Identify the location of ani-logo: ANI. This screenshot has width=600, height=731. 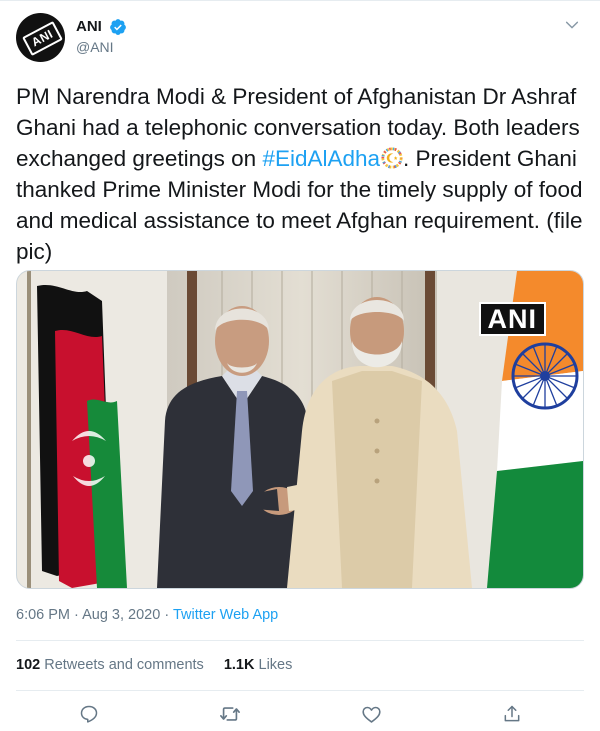
(42, 38).